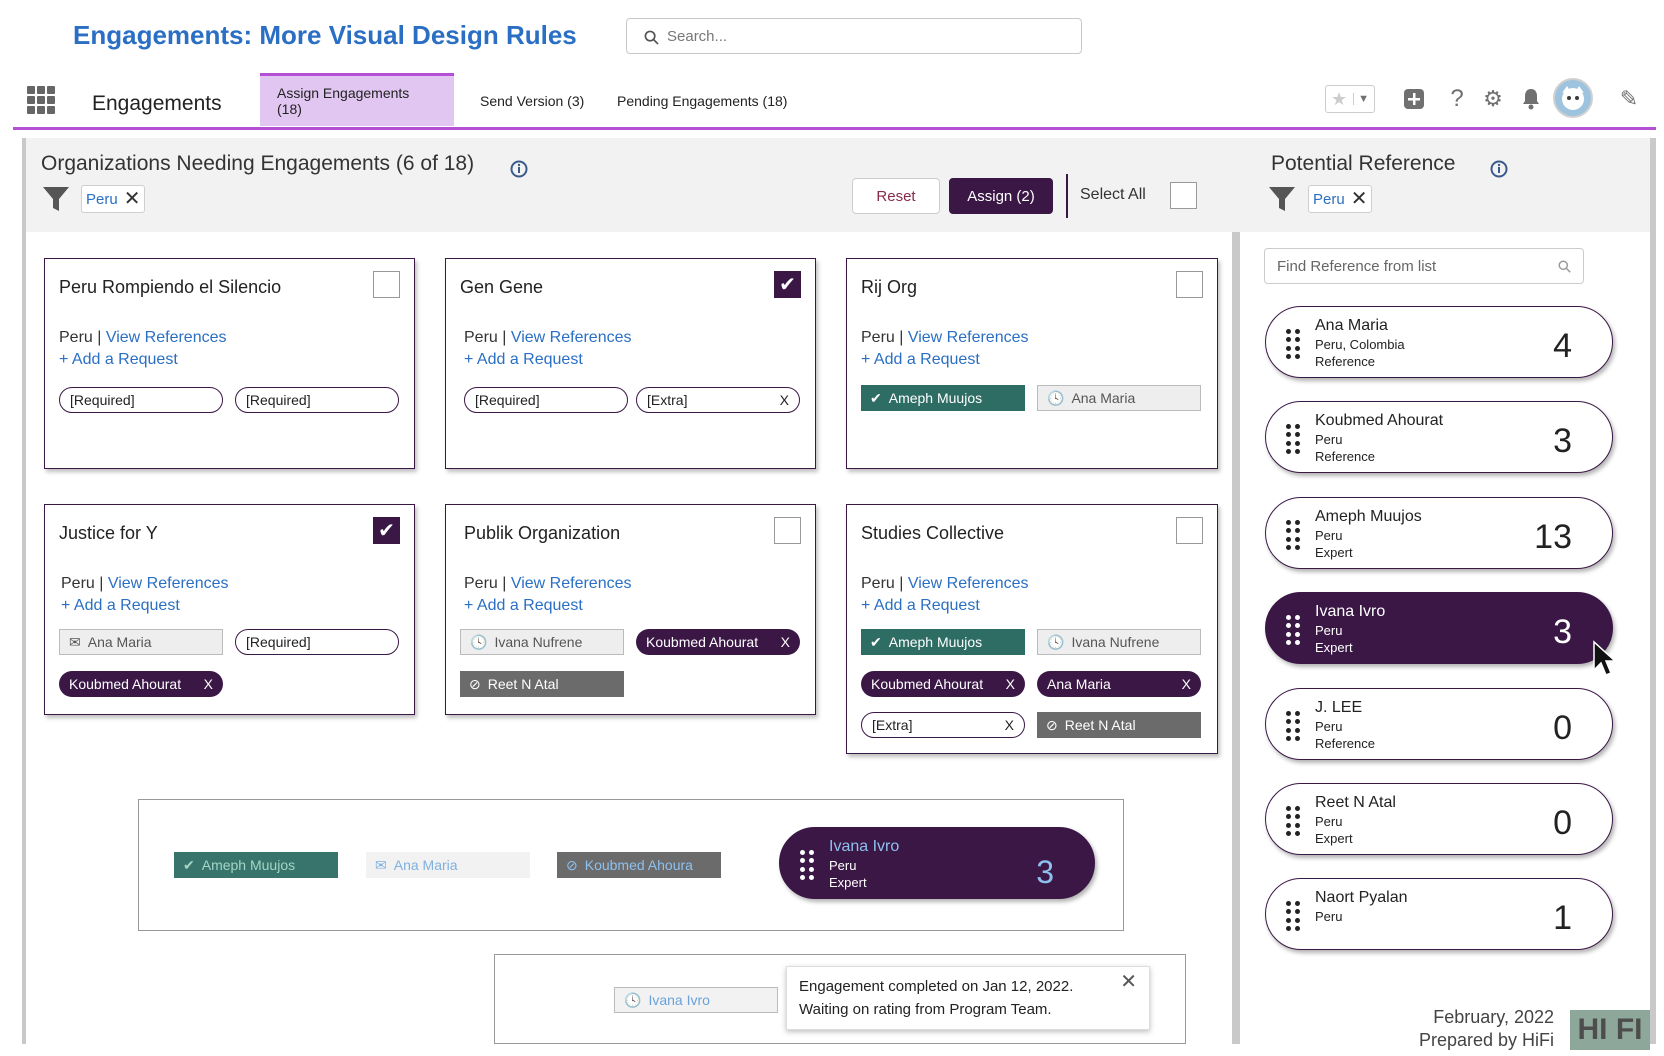 This screenshot has height=1056, width=1664. Describe the element at coordinates (1439, 819) in the screenshot. I see `reference-card: Reet N Atal Peru Expert 0` at that location.